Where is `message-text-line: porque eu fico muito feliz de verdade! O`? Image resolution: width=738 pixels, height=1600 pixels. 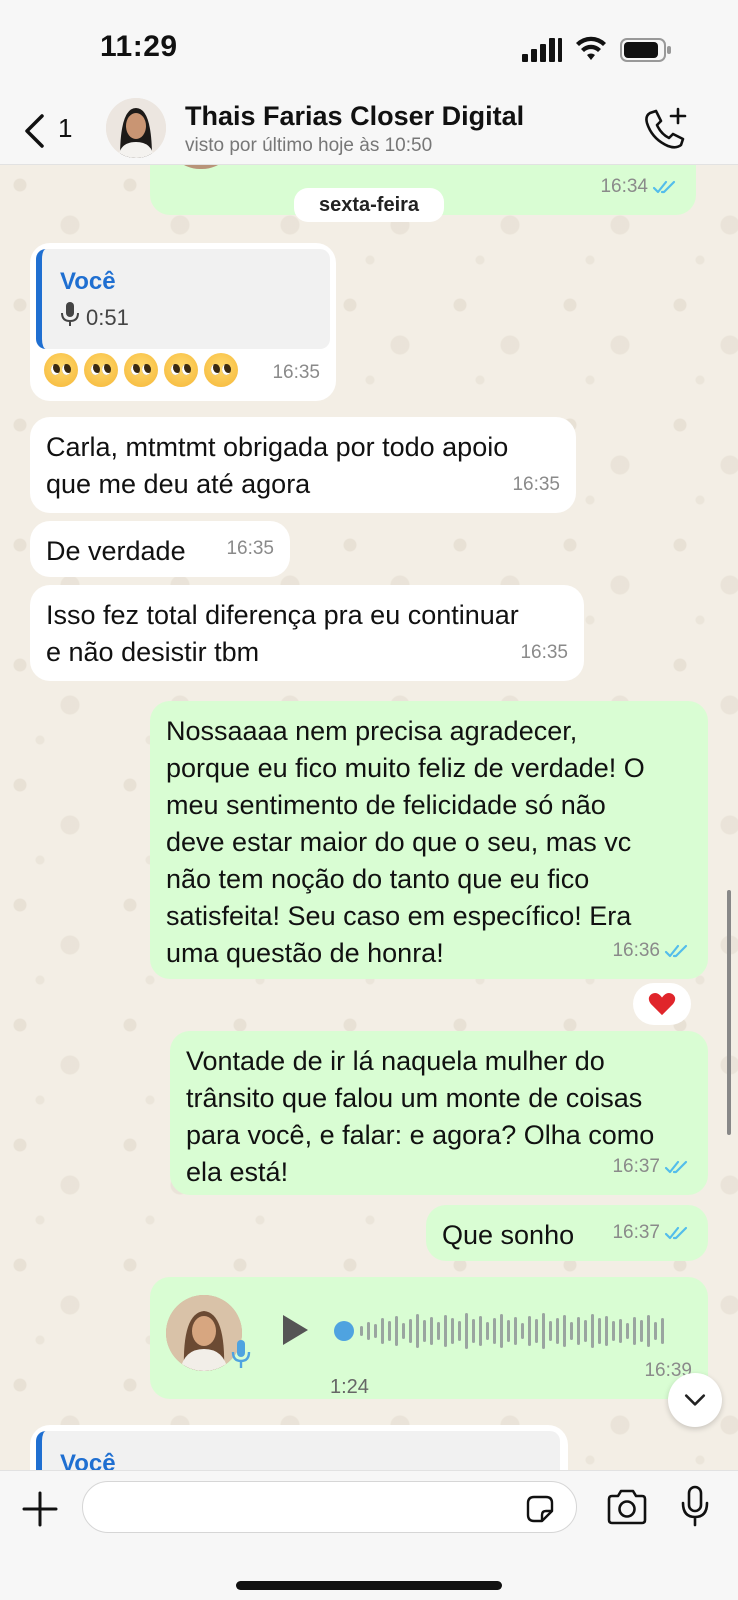
message-text-line: porque eu fico muito feliz de verdade! O is located at coordinates (405, 768).